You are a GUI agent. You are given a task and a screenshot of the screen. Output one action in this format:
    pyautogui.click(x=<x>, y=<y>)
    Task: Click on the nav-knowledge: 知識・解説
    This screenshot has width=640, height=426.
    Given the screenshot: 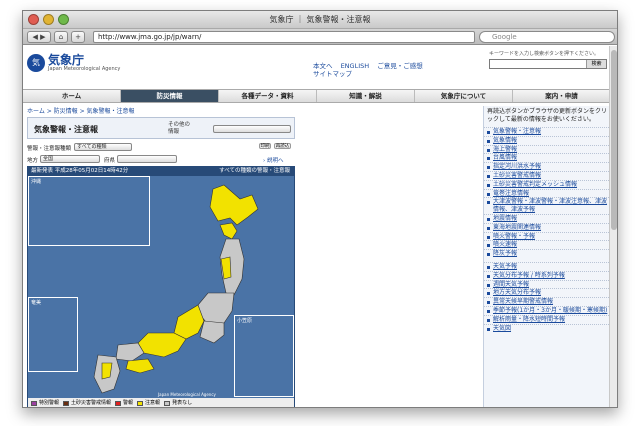 What is the action you would take?
    pyautogui.click(x=366, y=96)
    